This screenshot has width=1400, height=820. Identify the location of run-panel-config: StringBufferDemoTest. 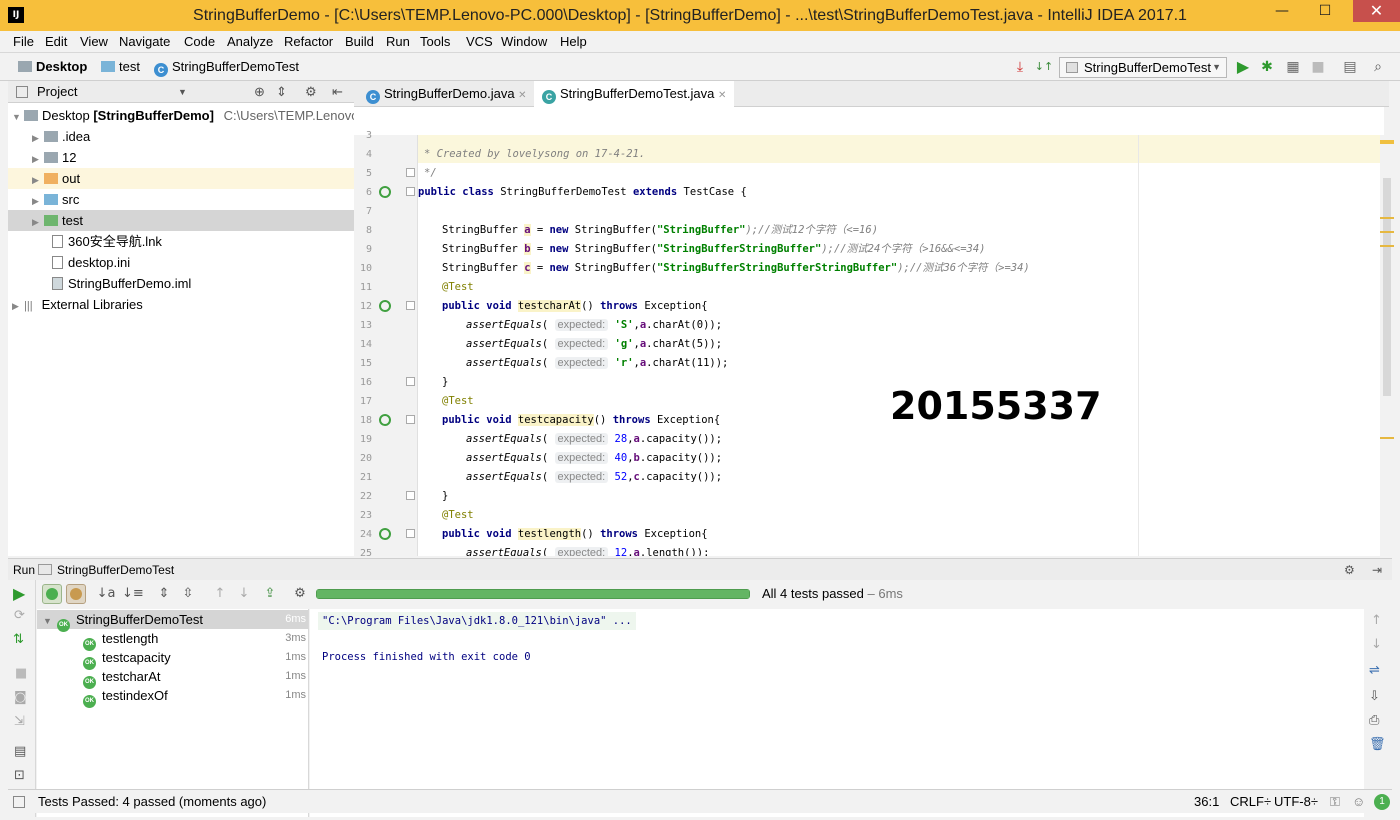
(115, 570).